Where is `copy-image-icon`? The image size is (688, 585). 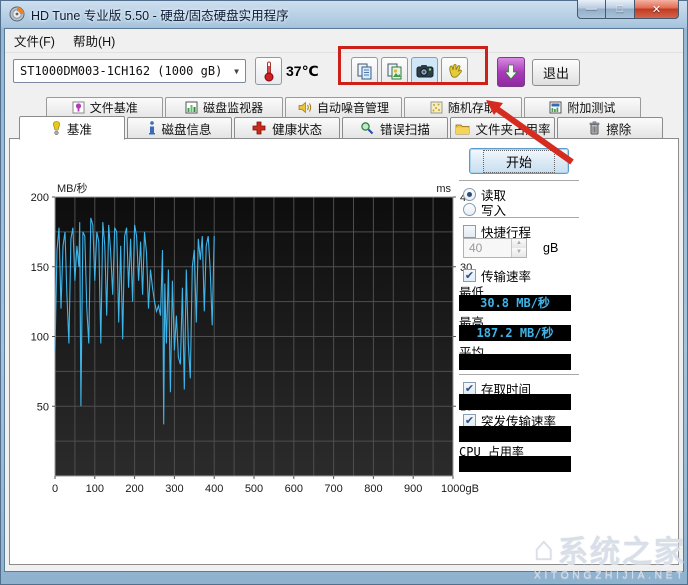 copy-image-icon is located at coordinates (394, 71).